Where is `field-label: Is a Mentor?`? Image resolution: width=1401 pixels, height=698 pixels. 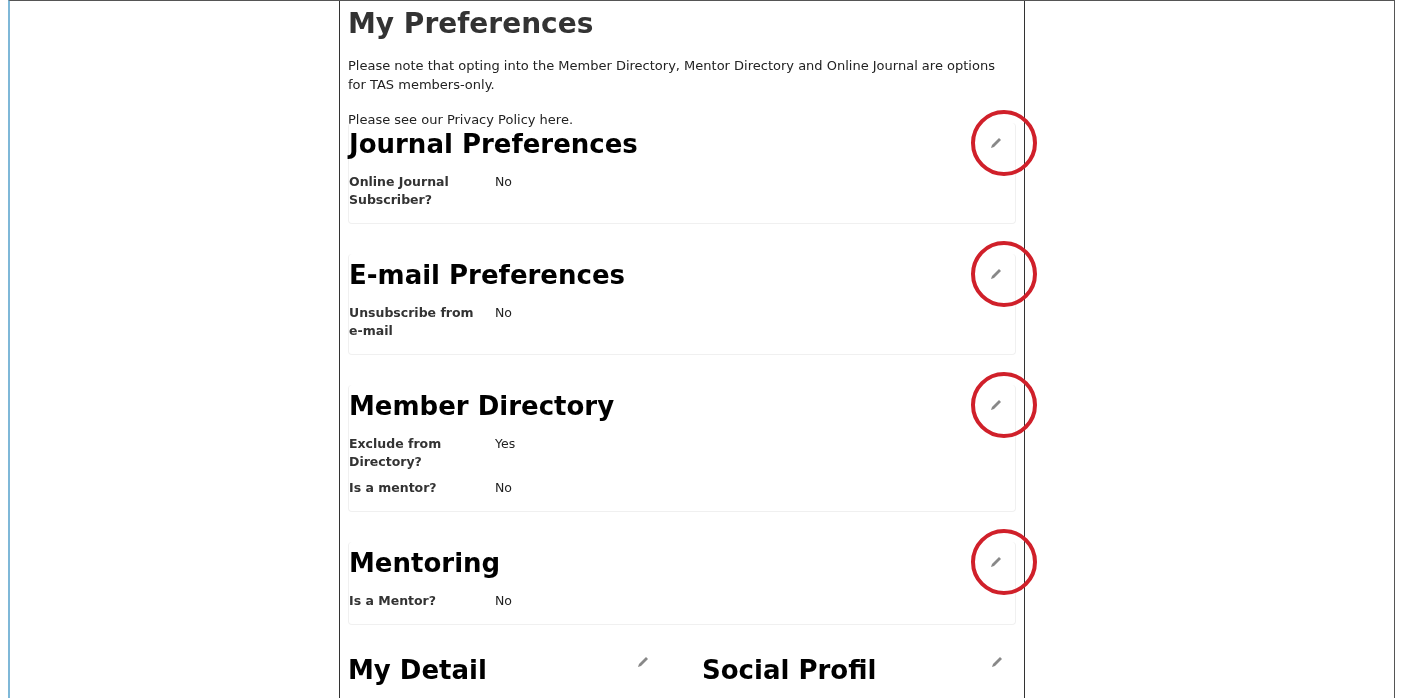 field-label: Is a Mentor? is located at coordinates (393, 601).